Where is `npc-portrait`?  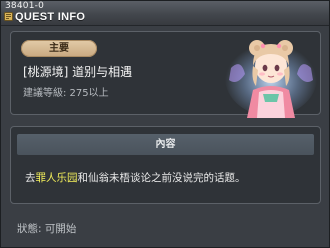
npc-portrait is located at coordinates (271, 79).